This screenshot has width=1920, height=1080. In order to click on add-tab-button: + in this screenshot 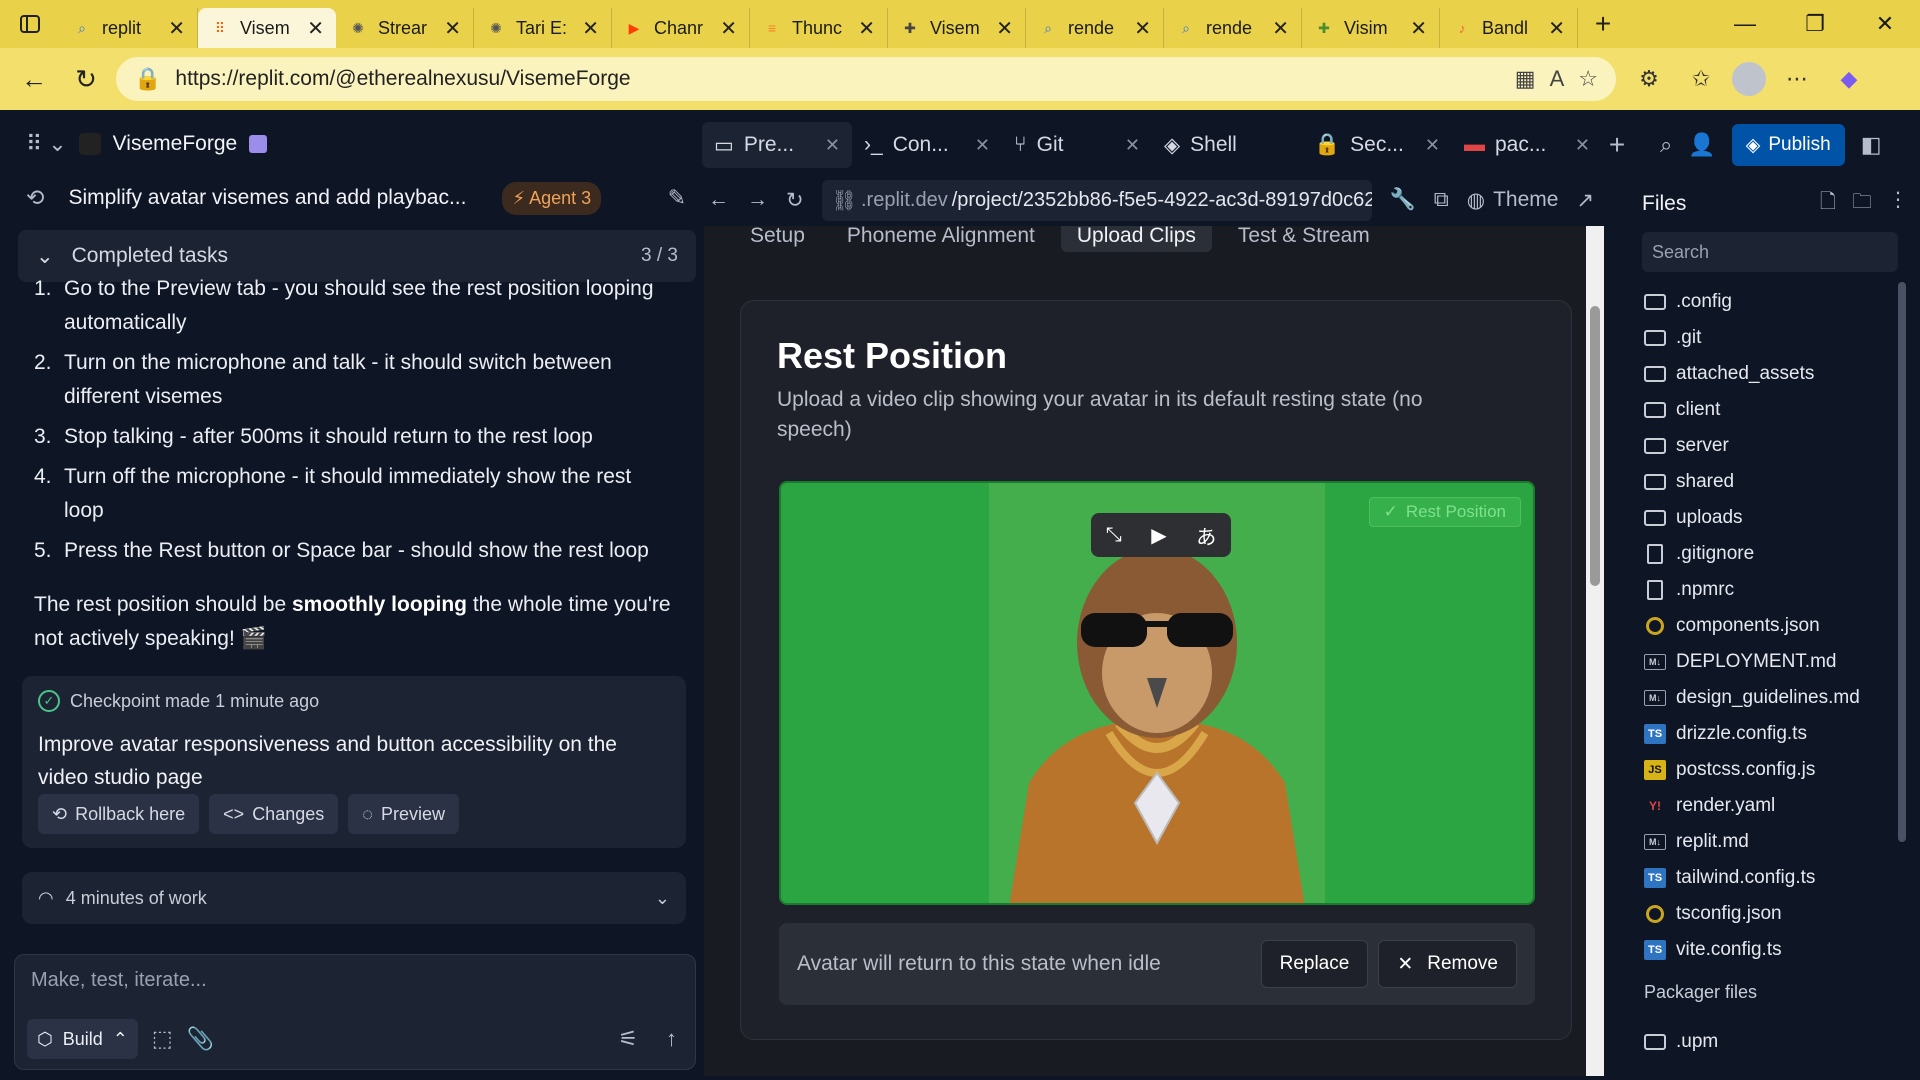, I will do `click(1617, 145)`.